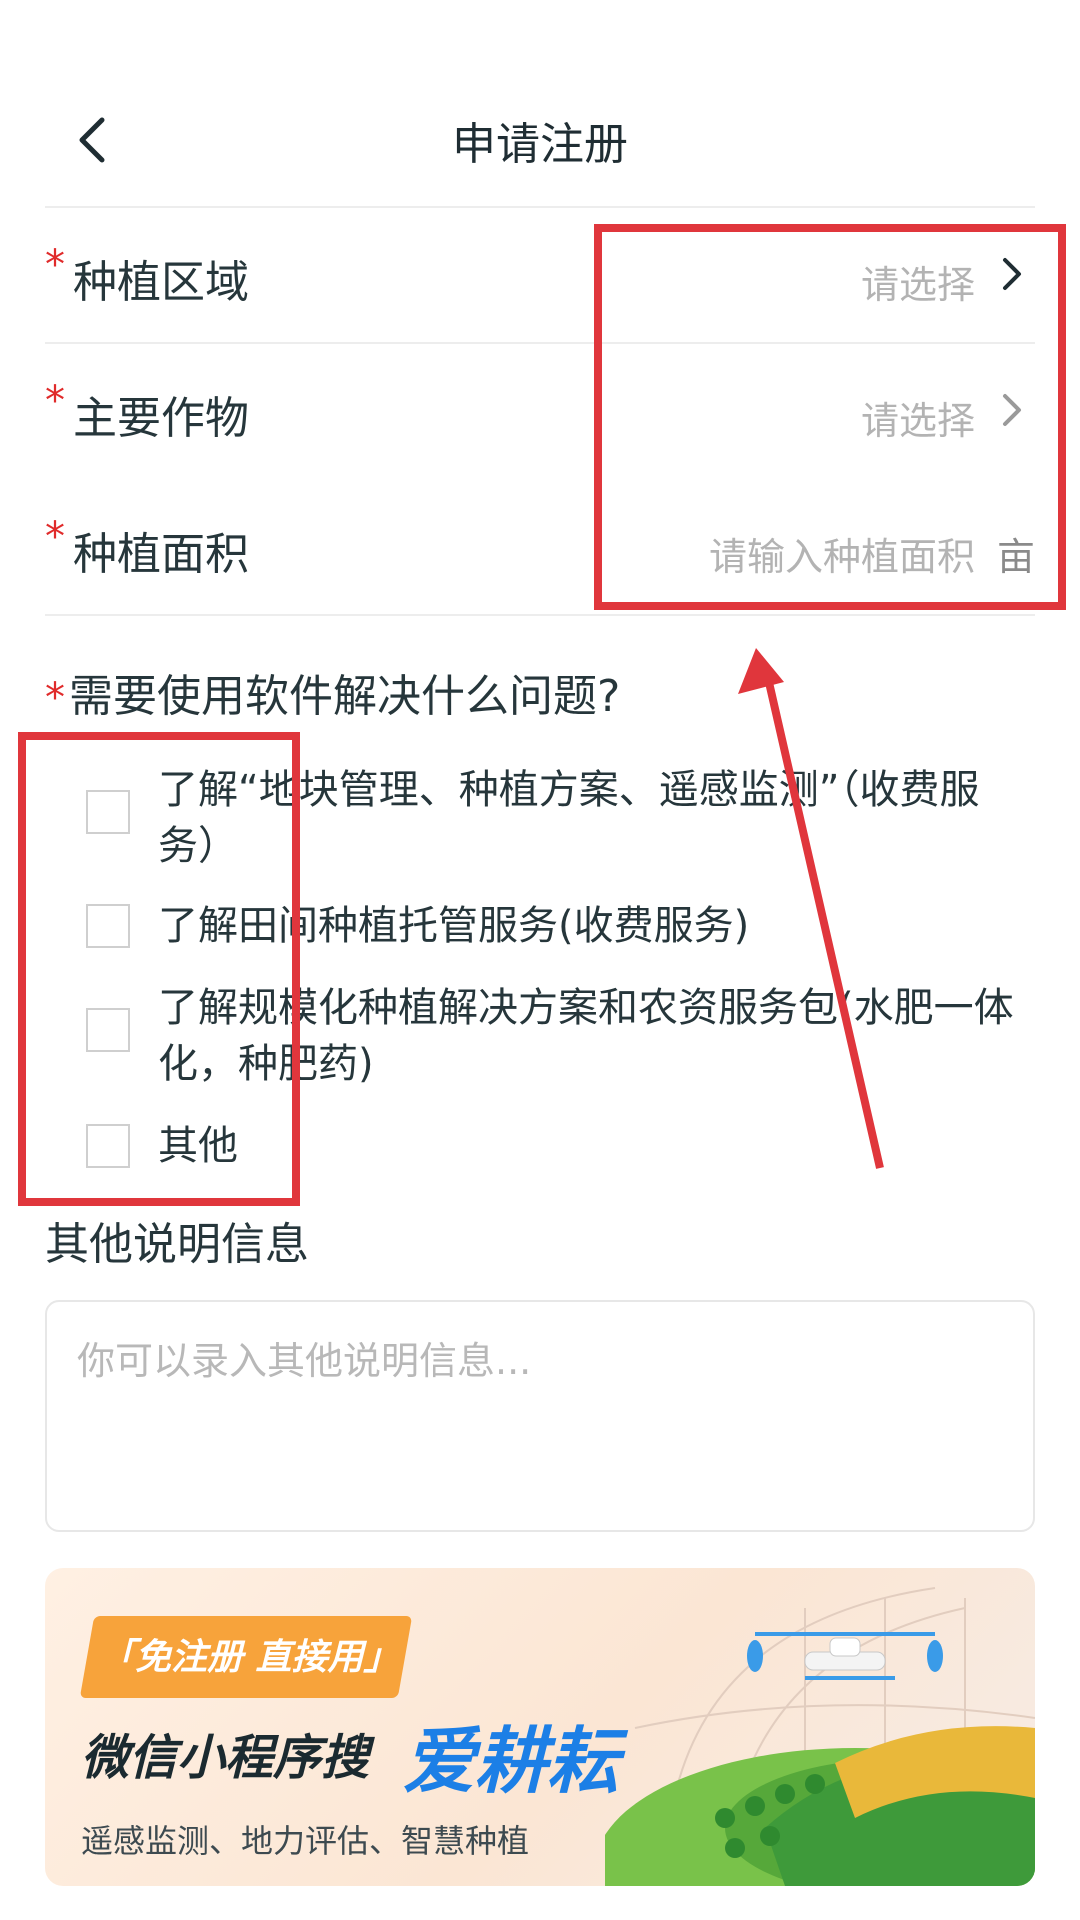  I want to click on option-label: 其他, so click(198, 1146).